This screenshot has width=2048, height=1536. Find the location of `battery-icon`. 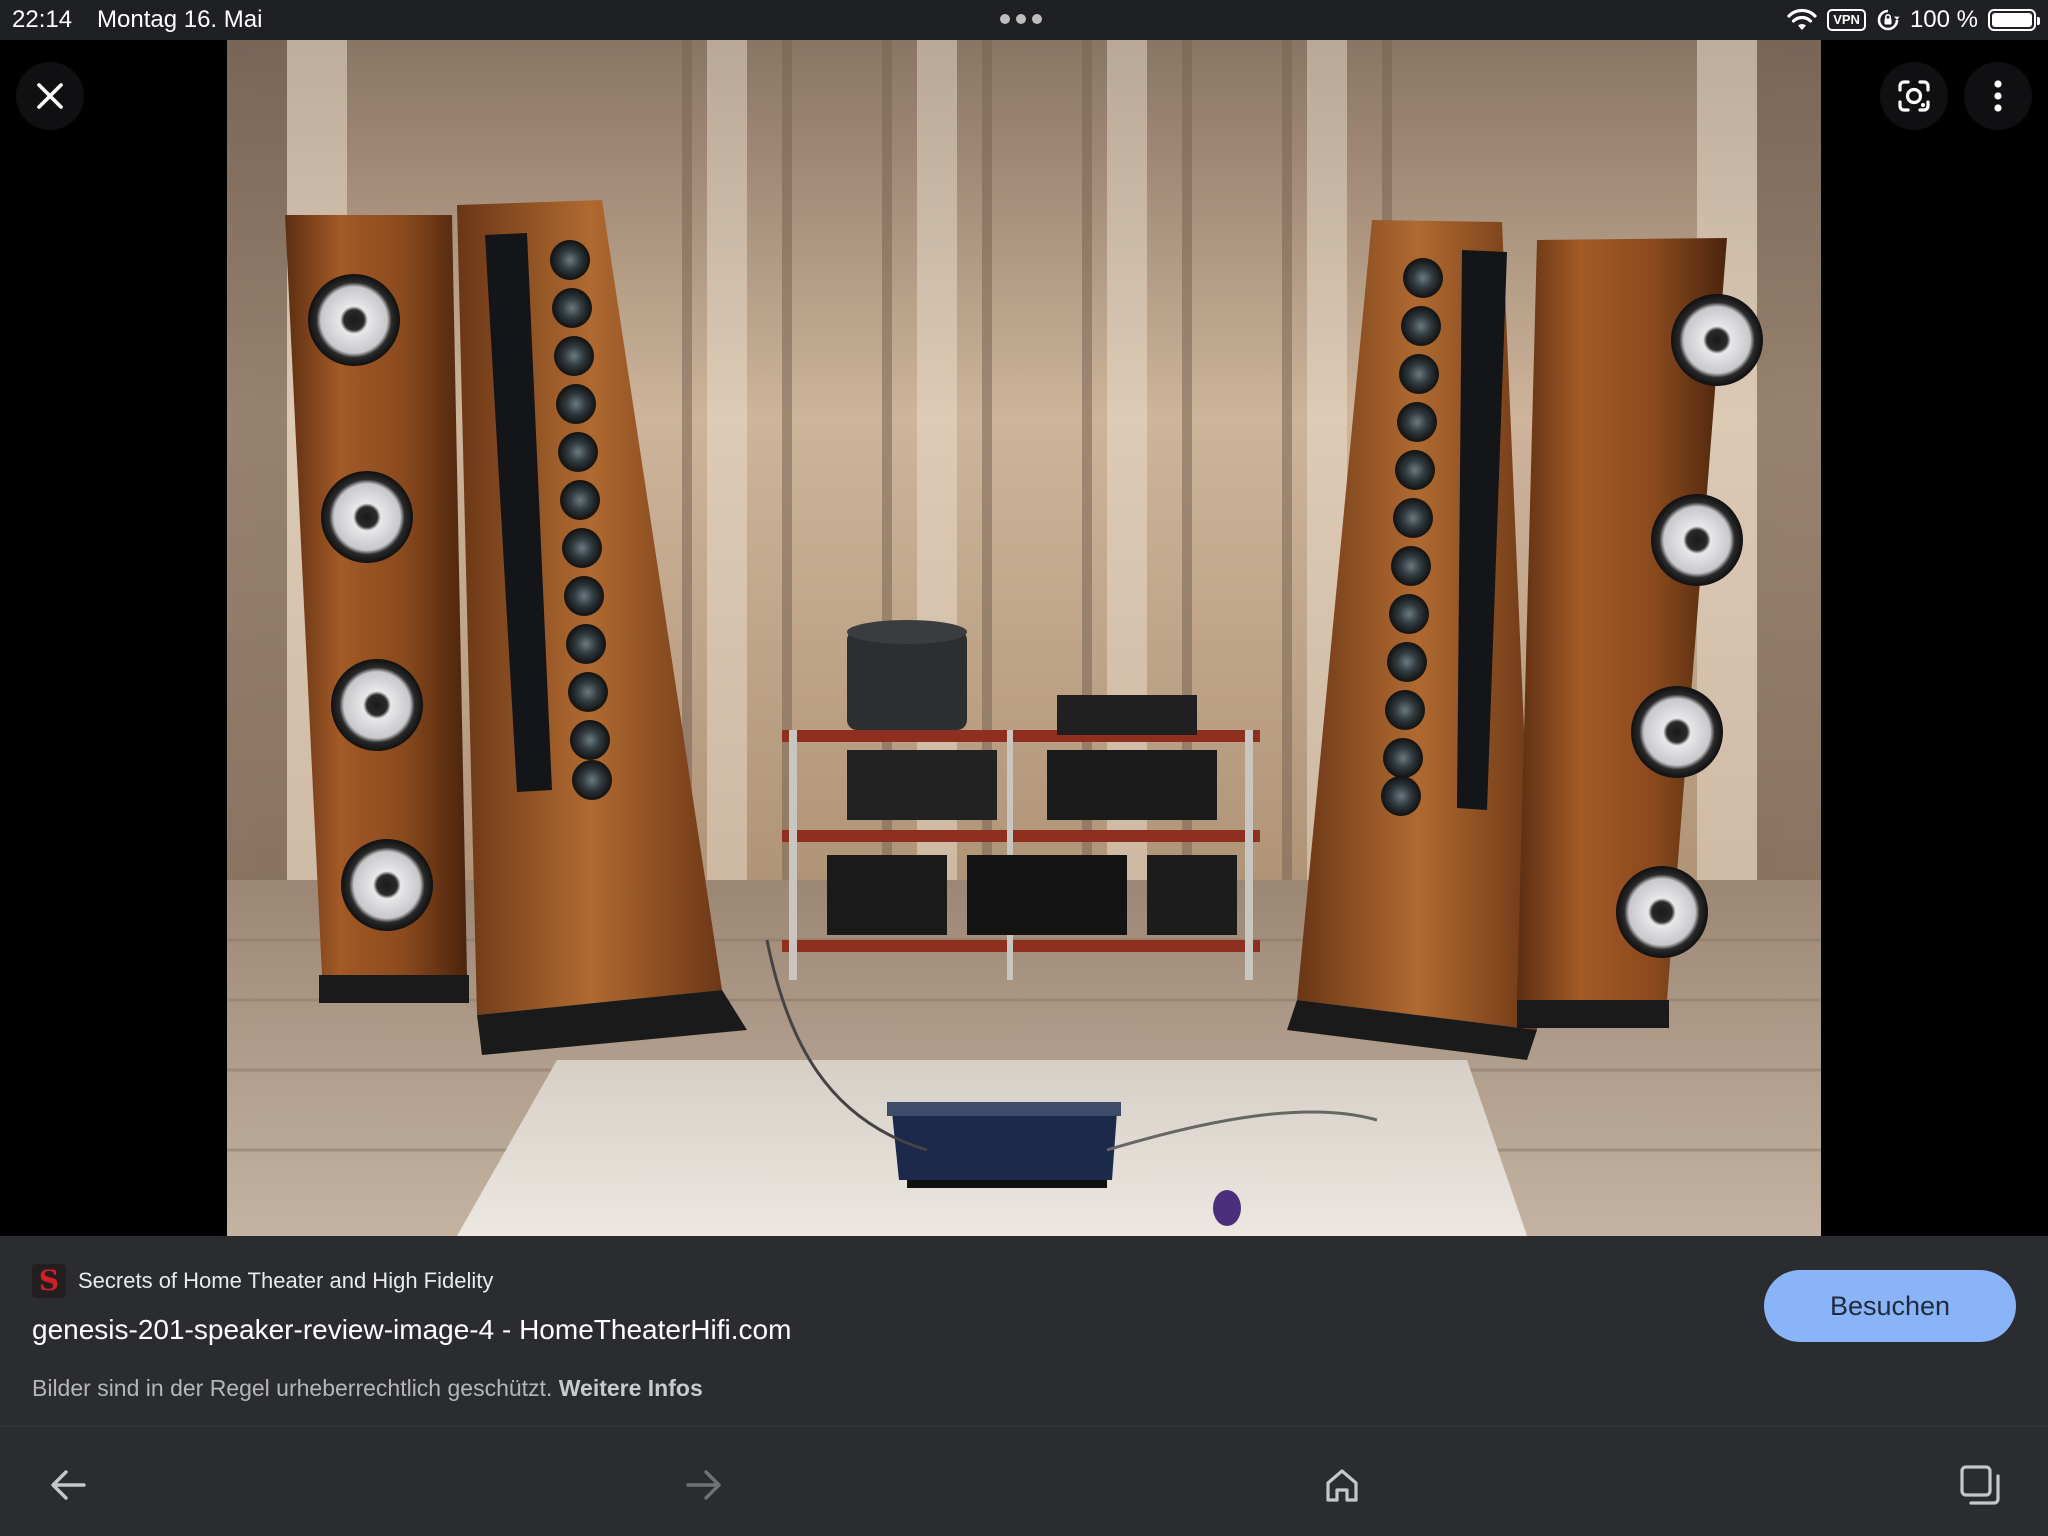

battery-icon is located at coordinates (2014, 20).